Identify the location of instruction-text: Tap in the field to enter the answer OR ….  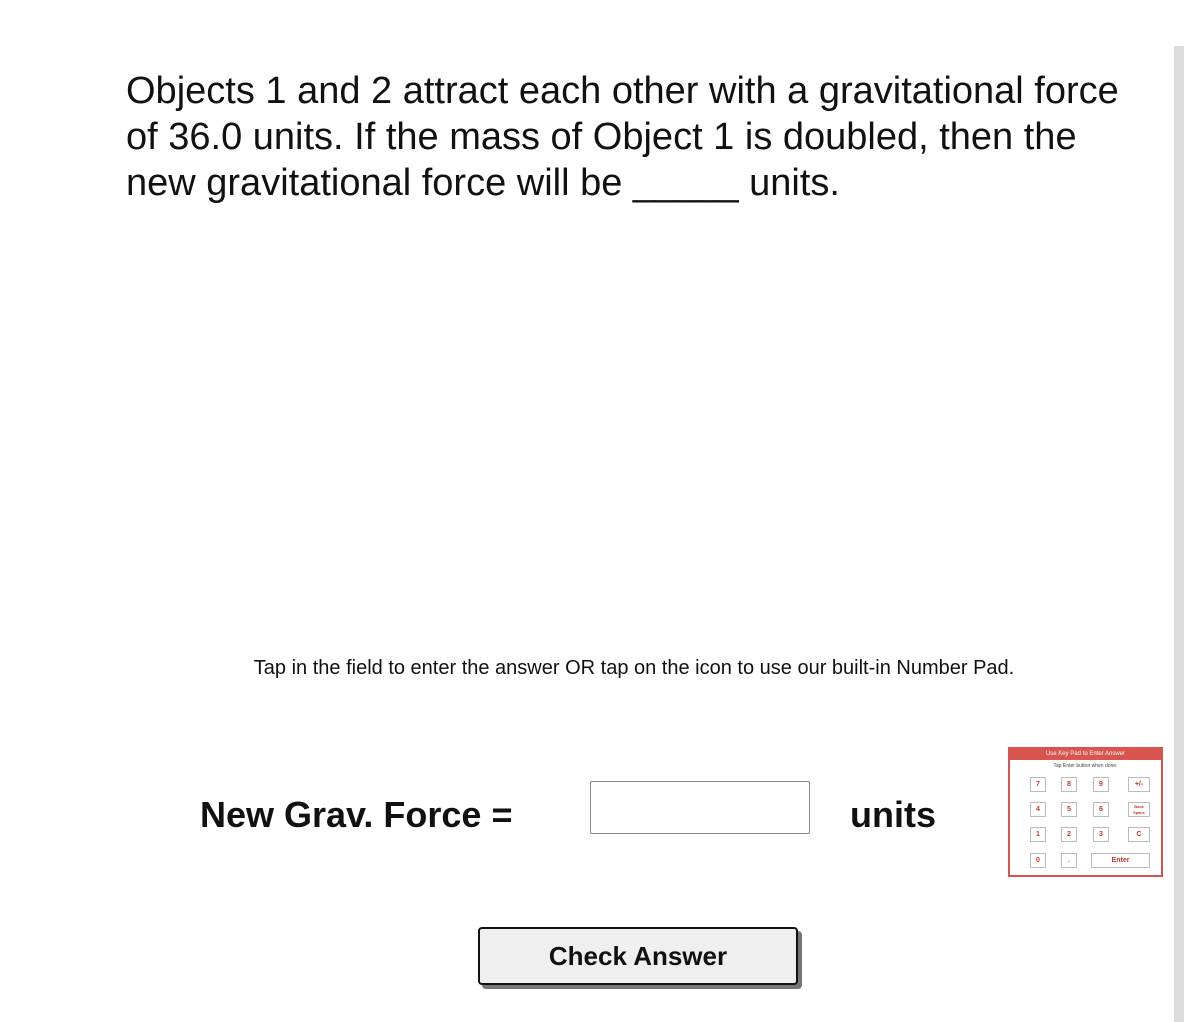
(634, 668).